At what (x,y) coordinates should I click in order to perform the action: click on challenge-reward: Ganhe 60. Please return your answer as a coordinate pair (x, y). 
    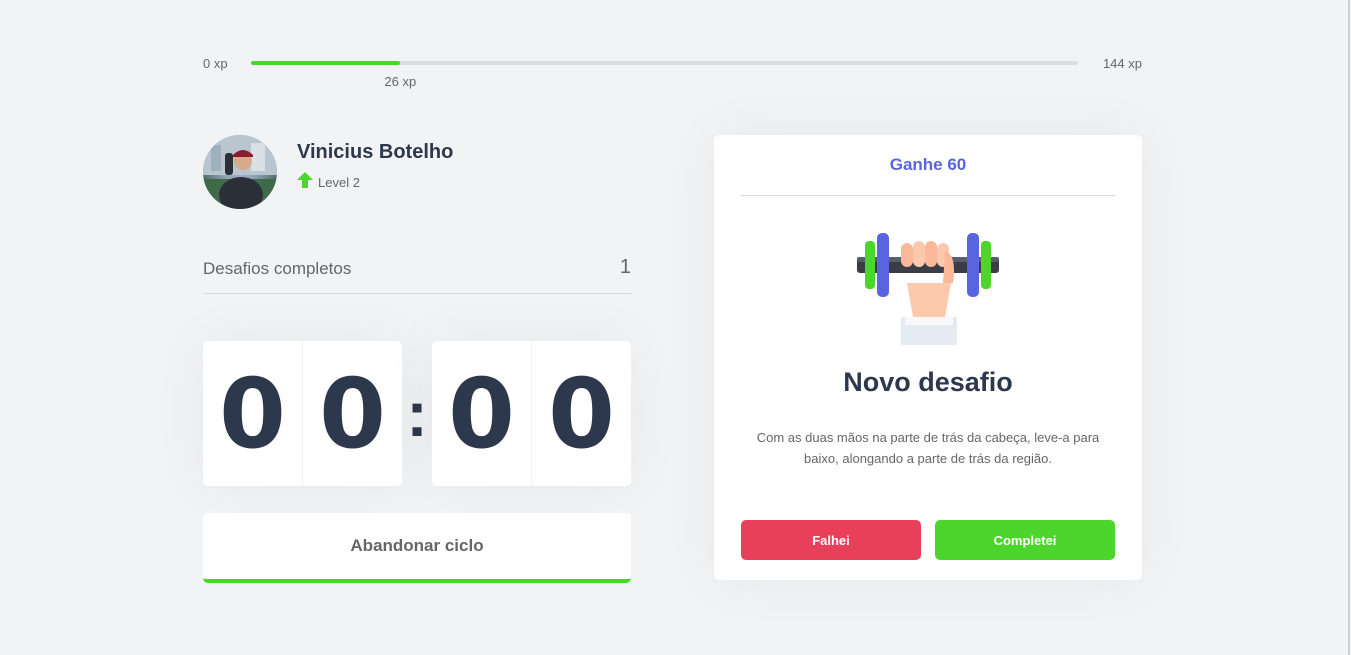
    Looking at the image, I should click on (928, 165).